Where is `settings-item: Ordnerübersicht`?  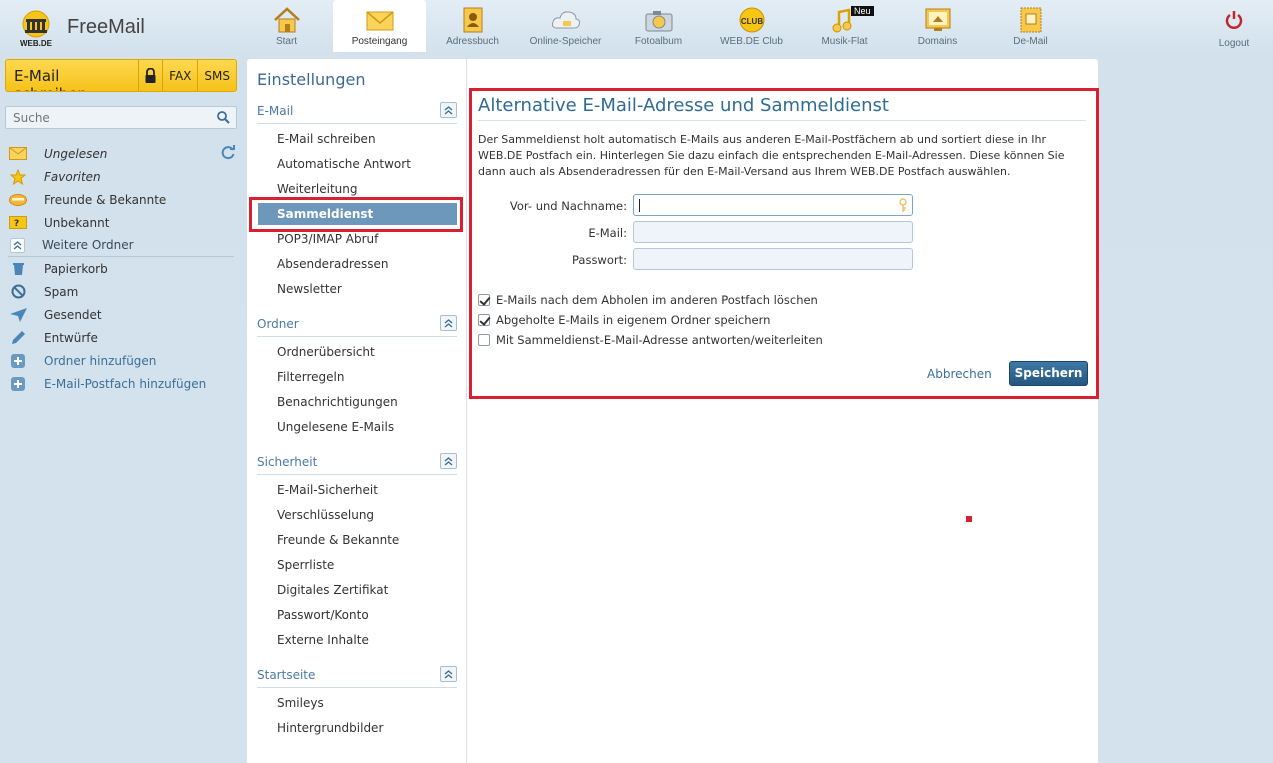
settings-item: Ordnerübersicht is located at coordinates (326, 352).